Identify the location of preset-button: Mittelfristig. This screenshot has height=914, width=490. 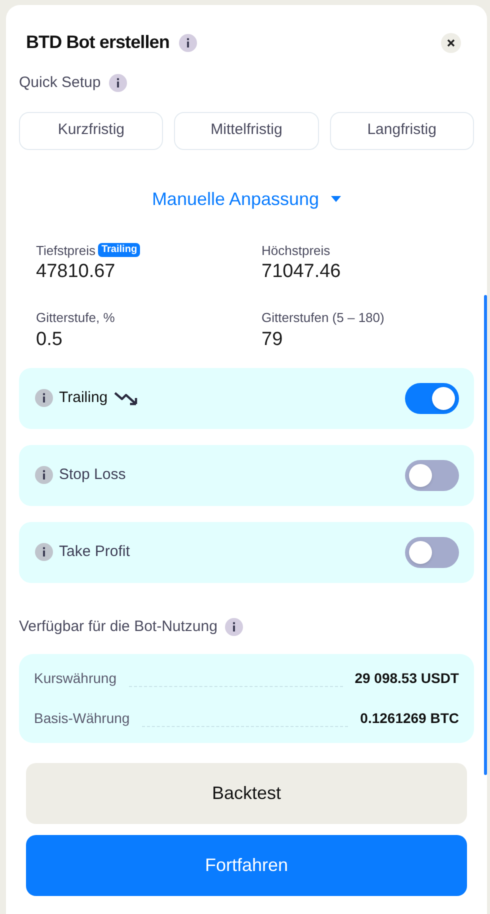
(246, 131).